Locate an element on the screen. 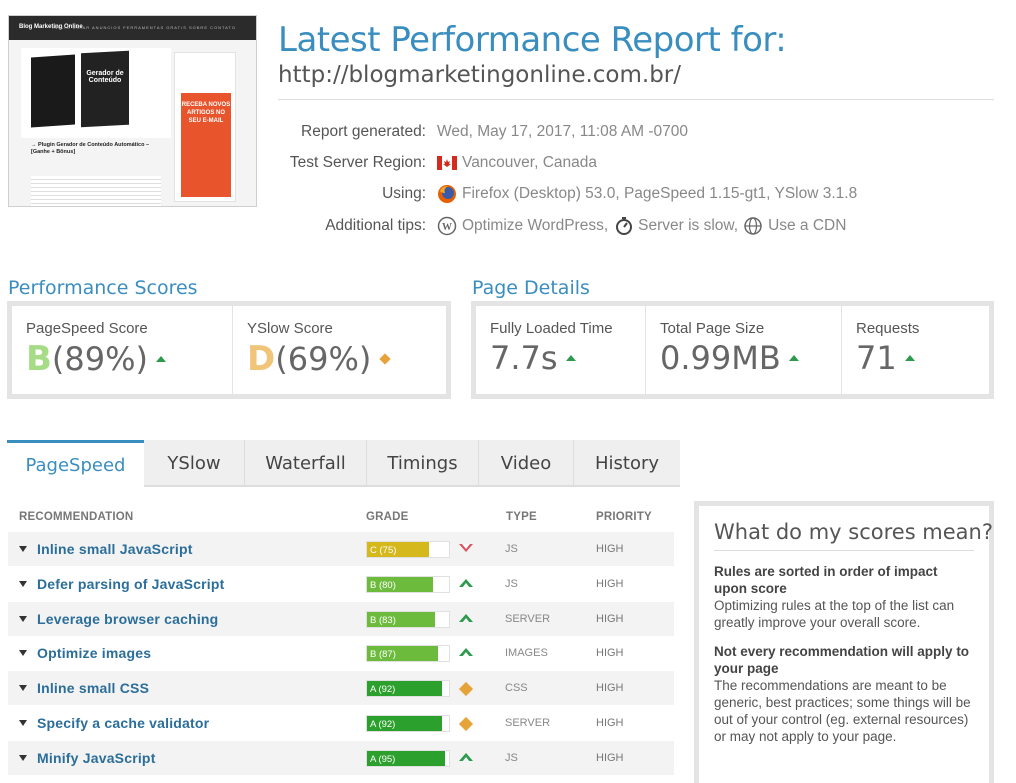  grade-bar-fill: B (80) is located at coordinates (400, 584).